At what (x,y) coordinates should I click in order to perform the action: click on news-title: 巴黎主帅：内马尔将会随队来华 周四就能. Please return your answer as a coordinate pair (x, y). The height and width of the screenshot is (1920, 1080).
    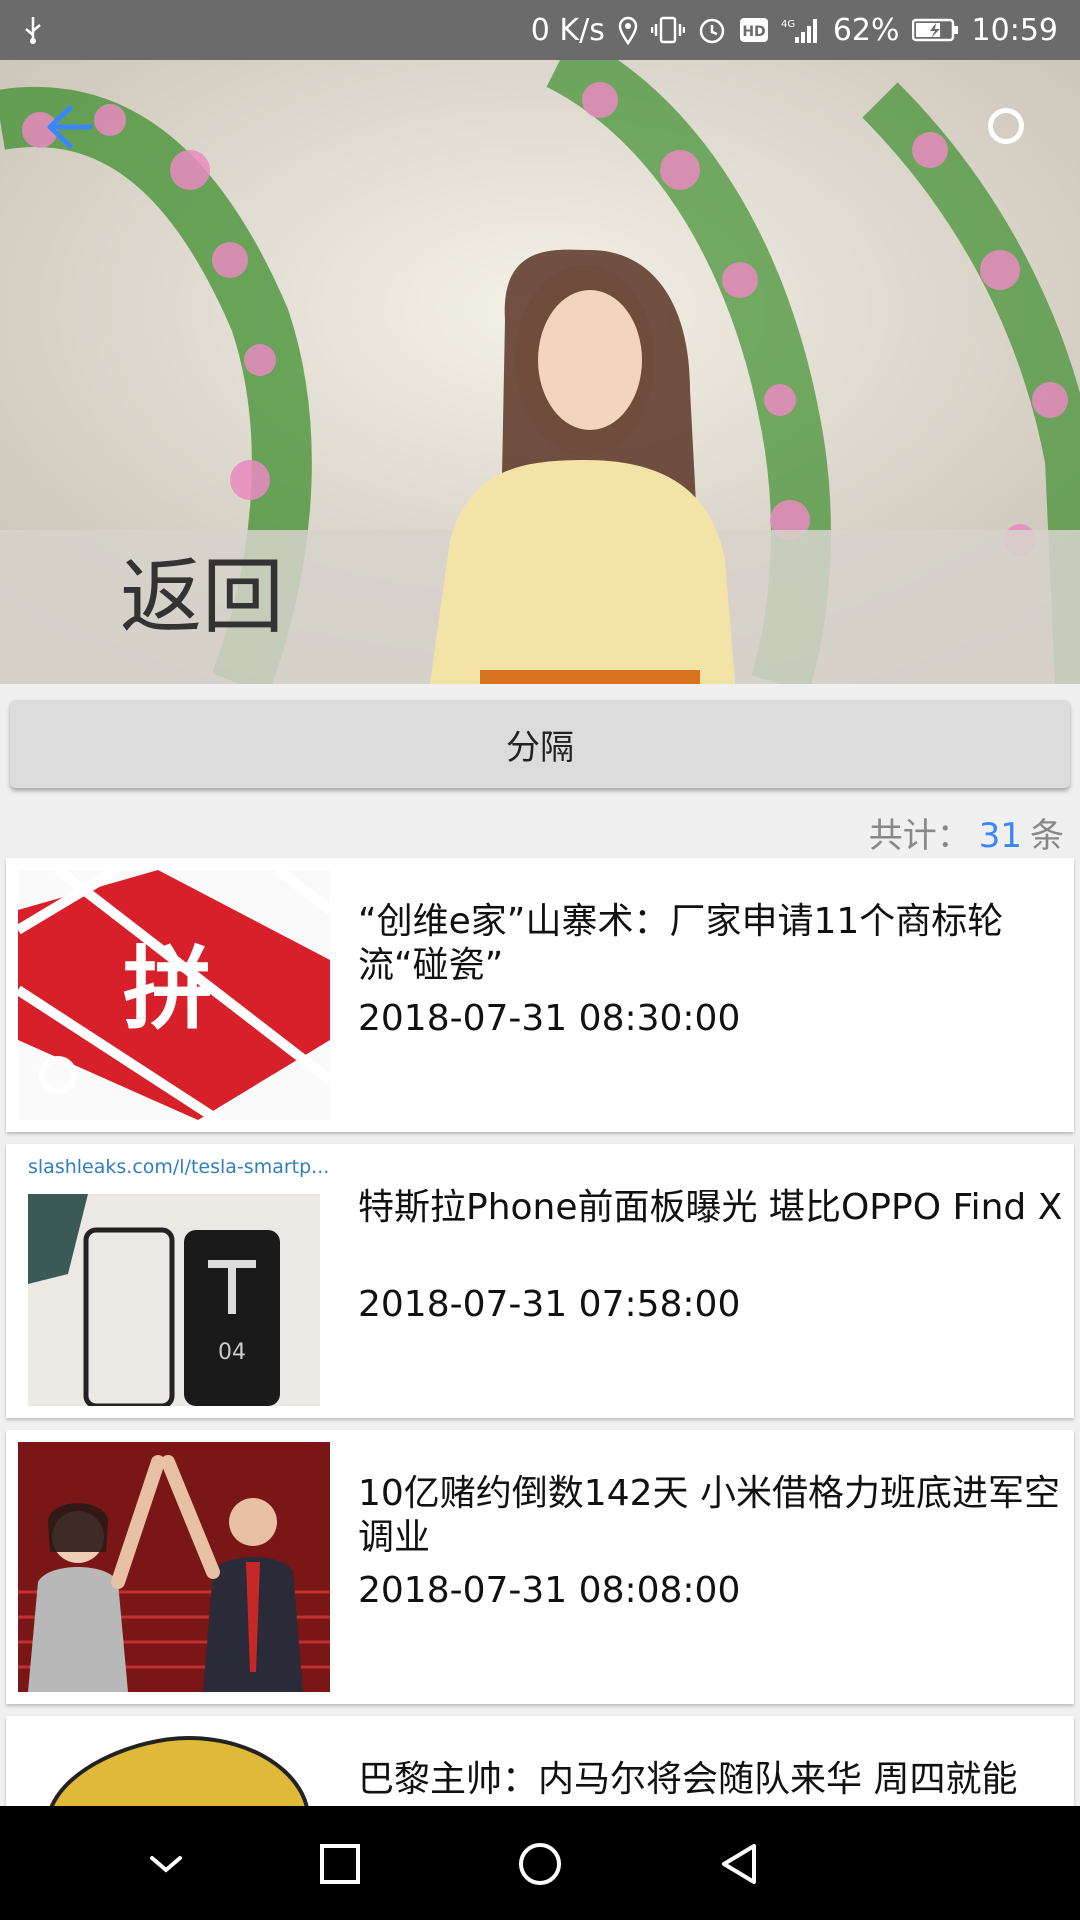
    Looking at the image, I should click on (688, 1779).